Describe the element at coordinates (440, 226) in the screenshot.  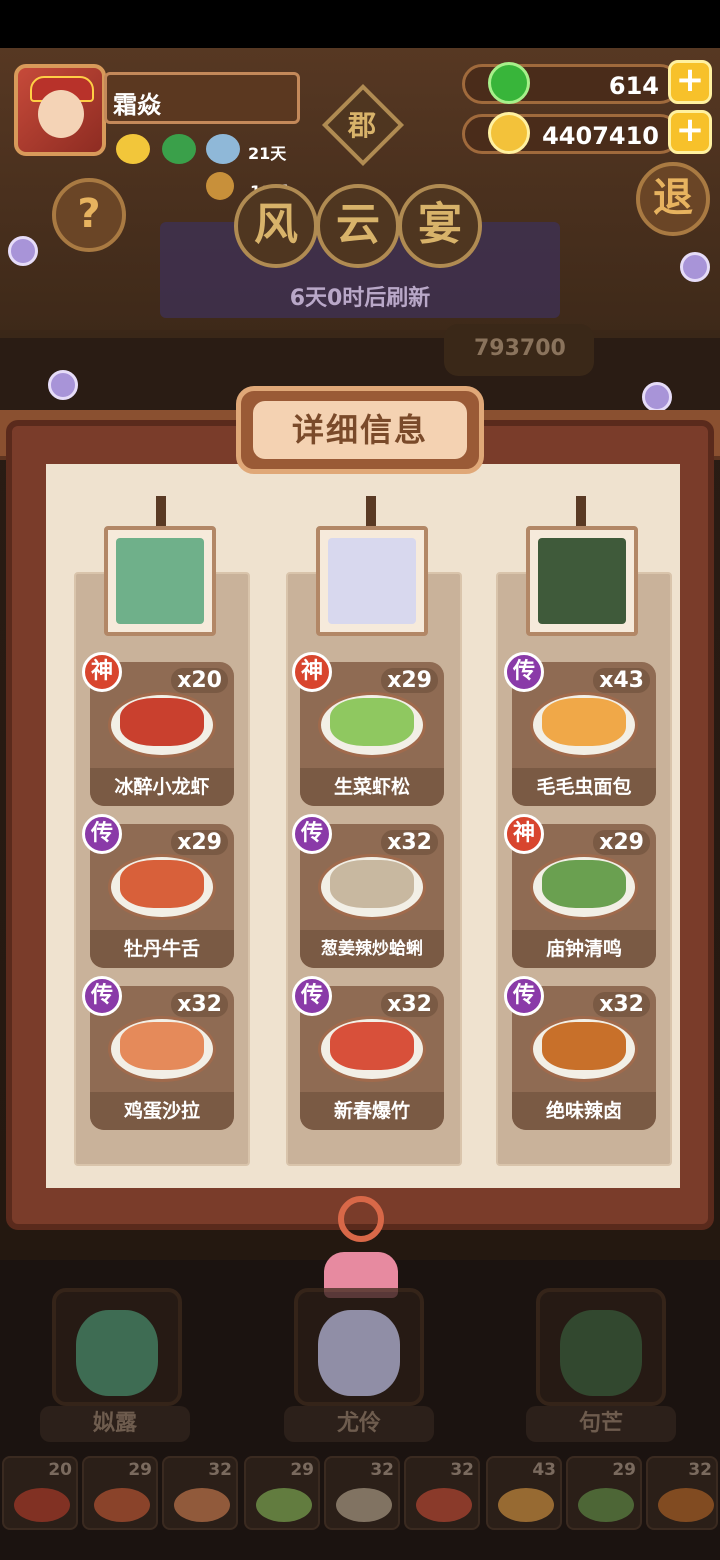
I see `title-char-3: 宴` at that location.